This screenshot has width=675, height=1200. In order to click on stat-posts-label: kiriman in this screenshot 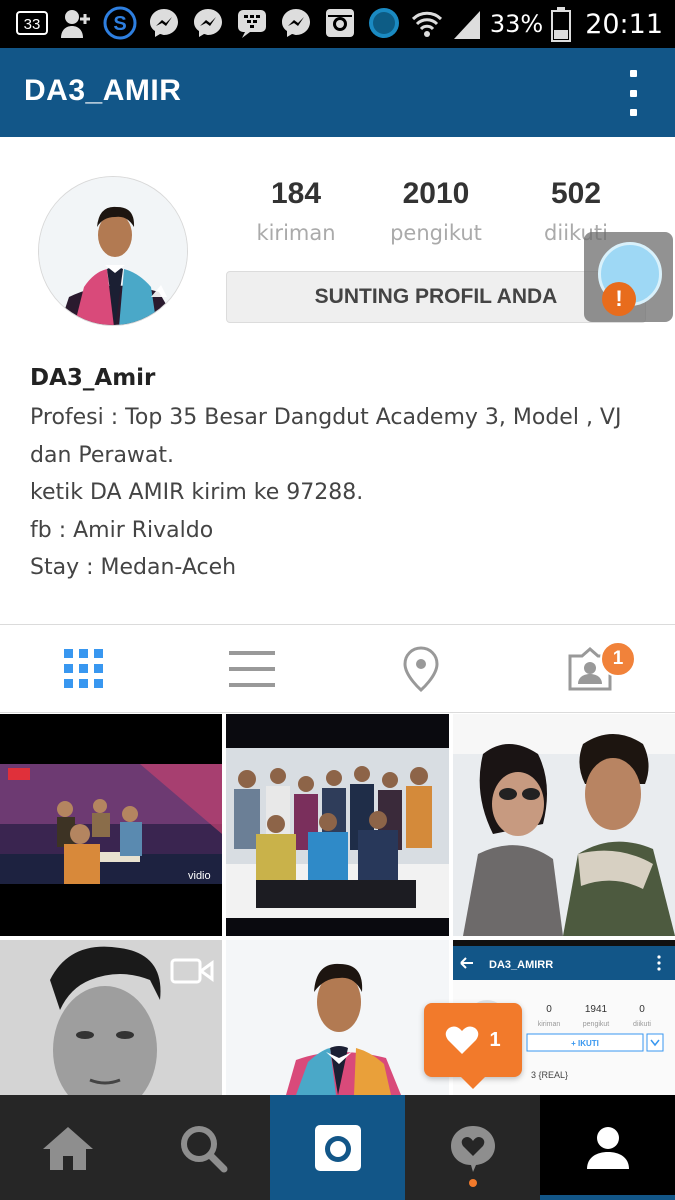, I will do `click(296, 233)`.